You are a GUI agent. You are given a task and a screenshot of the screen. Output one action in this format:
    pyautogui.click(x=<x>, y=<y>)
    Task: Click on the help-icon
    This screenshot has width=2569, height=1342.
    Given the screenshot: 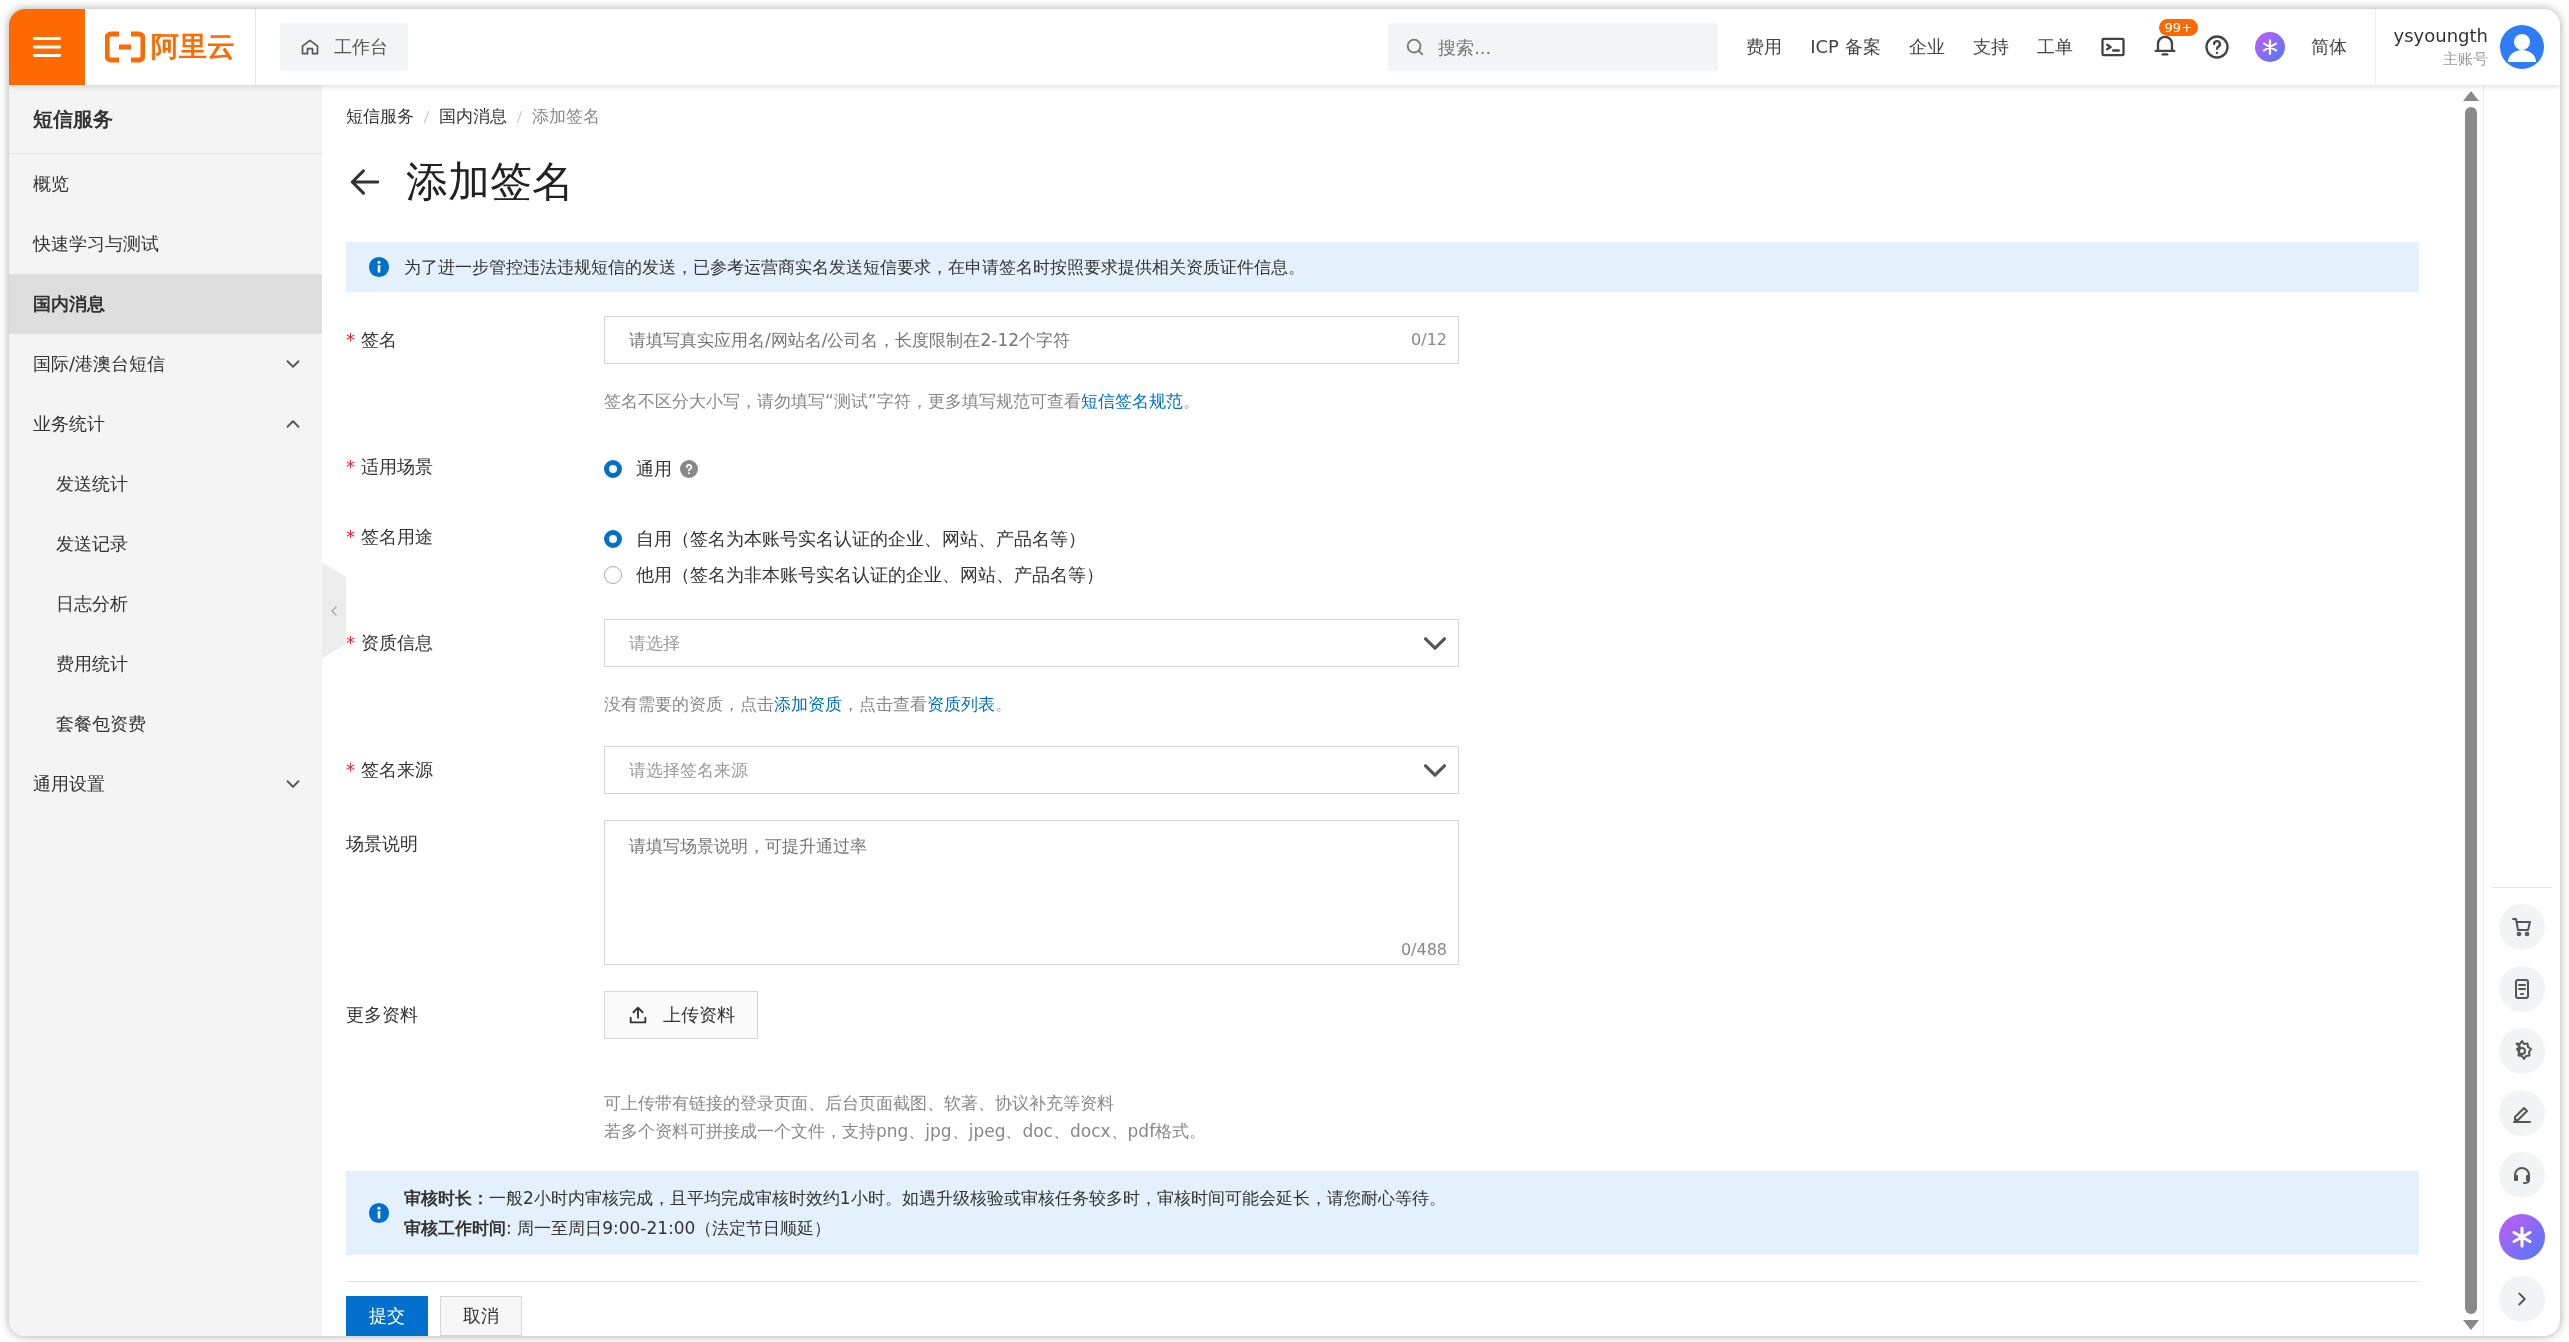 What is the action you would take?
    pyautogui.click(x=2216, y=47)
    